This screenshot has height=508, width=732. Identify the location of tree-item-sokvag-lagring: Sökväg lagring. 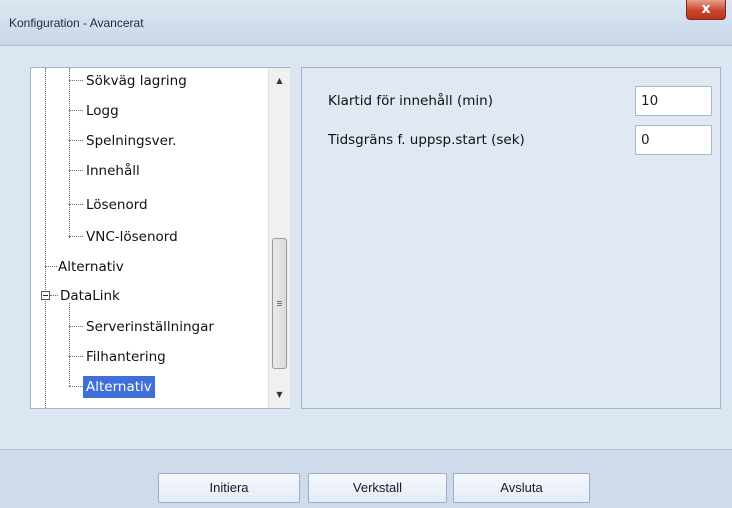
(136, 81).